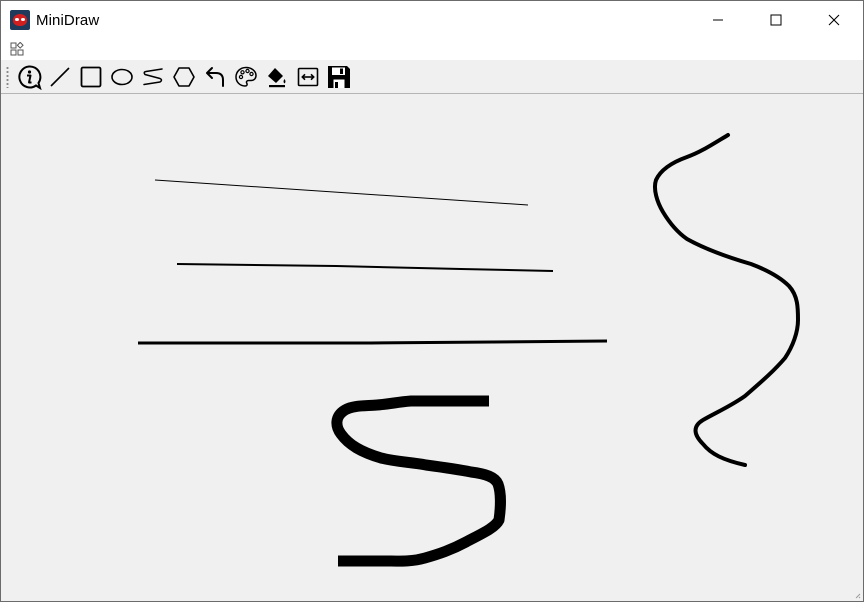 Image resolution: width=864 pixels, height=602 pixels. Describe the element at coordinates (418, 481) in the screenshot. I see `freehand-curve-bottom` at that location.